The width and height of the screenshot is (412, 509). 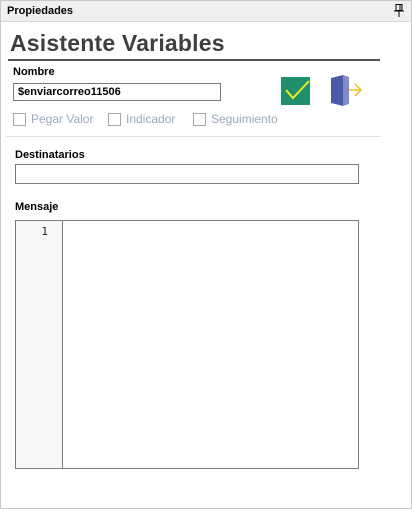 I want to click on line-number-gutter: 1, so click(x=39, y=344).